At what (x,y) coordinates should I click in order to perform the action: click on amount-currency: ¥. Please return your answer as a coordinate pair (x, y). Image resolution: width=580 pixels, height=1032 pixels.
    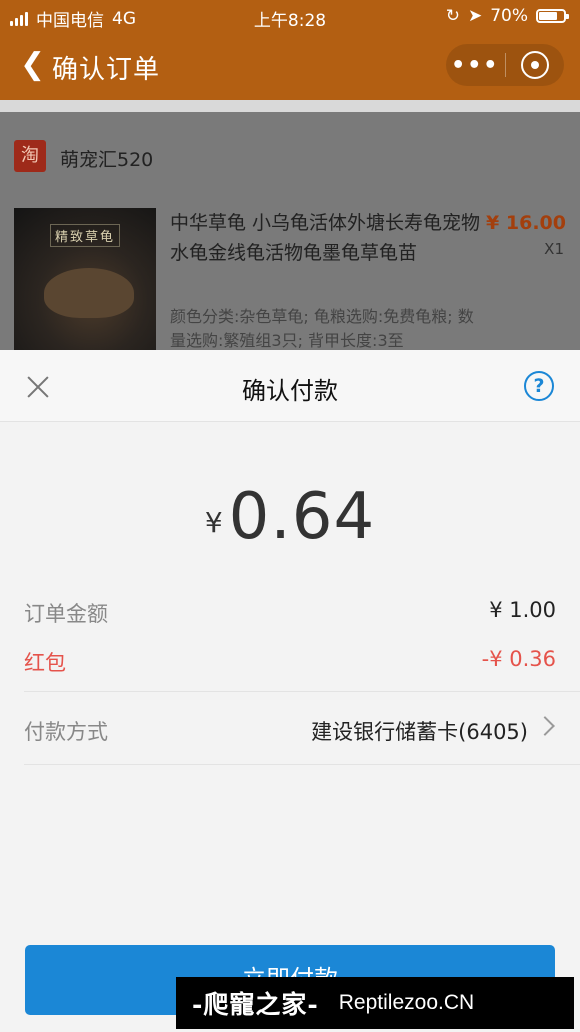
    Looking at the image, I should click on (213, 522).